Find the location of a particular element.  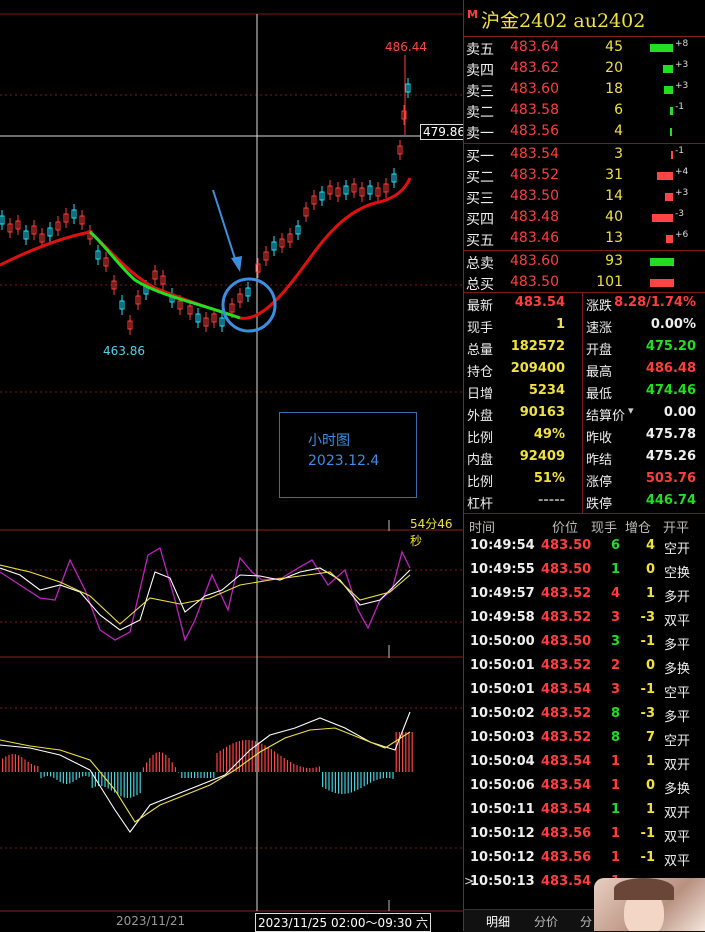

tick-type: 双开 is located at coordinates (677, 813).